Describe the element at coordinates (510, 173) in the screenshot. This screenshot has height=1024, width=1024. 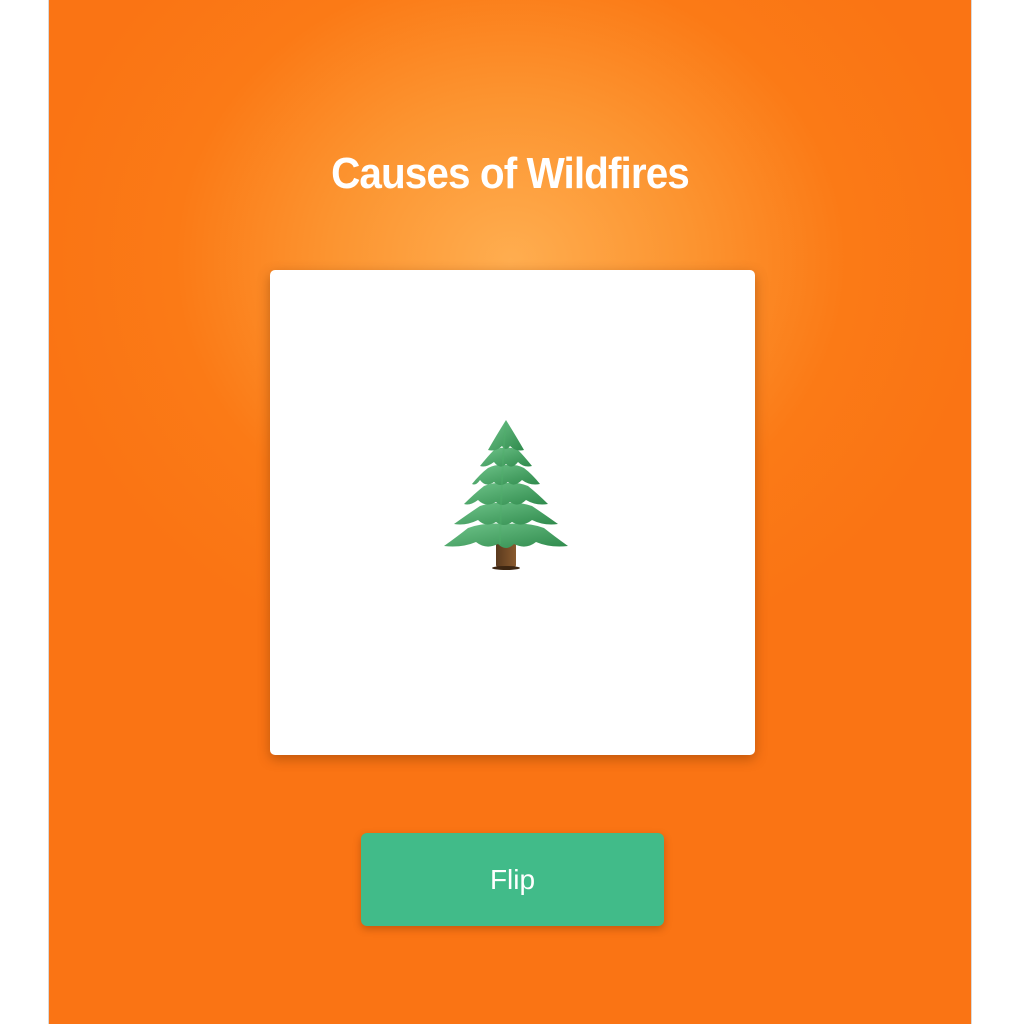
I see `page-title: Causes of Wildfires` at that location.